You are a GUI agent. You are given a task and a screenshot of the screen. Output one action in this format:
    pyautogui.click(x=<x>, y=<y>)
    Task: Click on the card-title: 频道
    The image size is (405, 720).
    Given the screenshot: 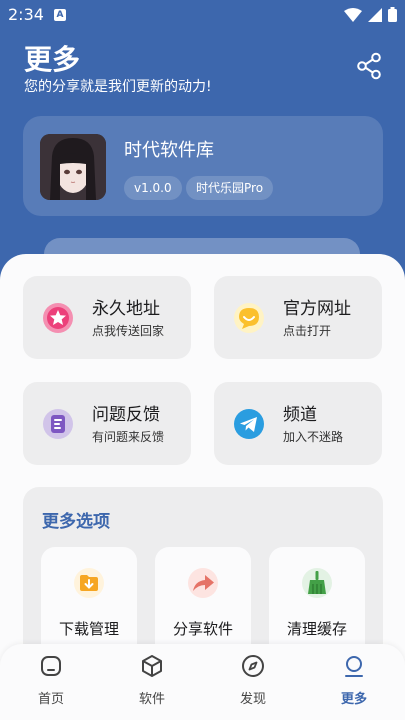 What is the action you would take?
    pyautogui.click(x=300, y=415)
    